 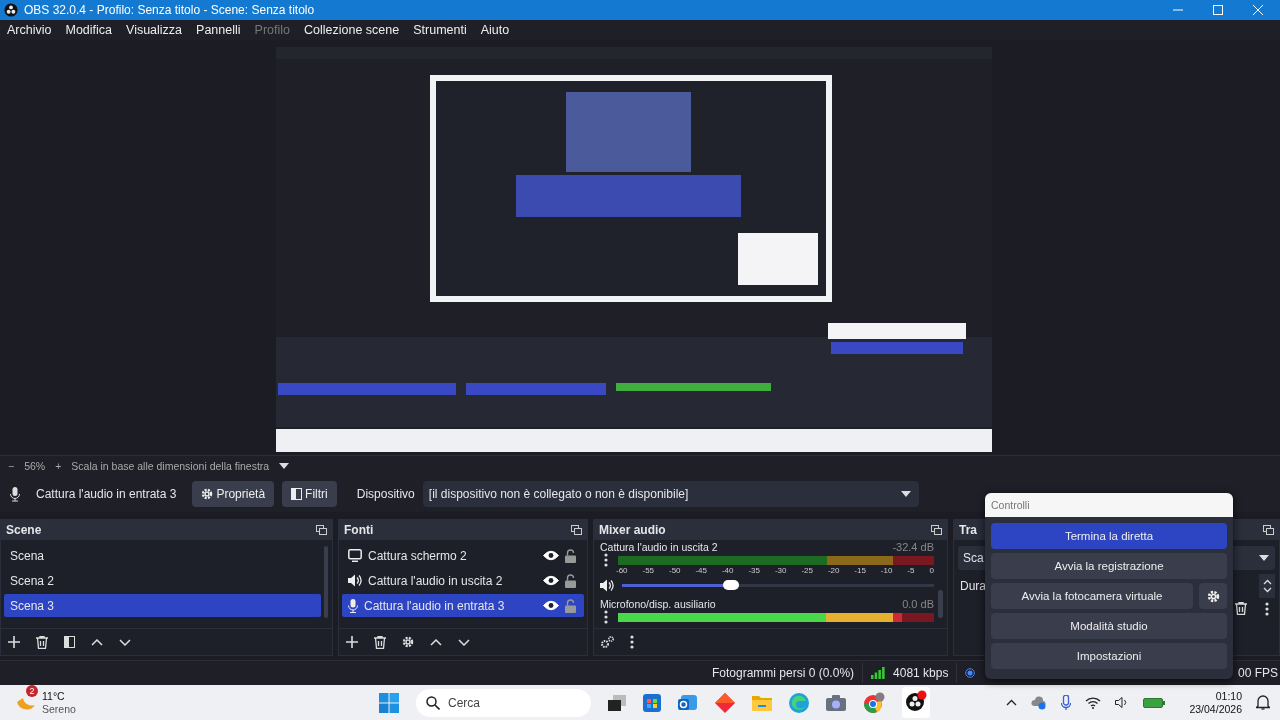 What do you see at coordinates (359, 530) in the screenshot?
I see `dock-title: Fonti` at bounding box center [359, 530].